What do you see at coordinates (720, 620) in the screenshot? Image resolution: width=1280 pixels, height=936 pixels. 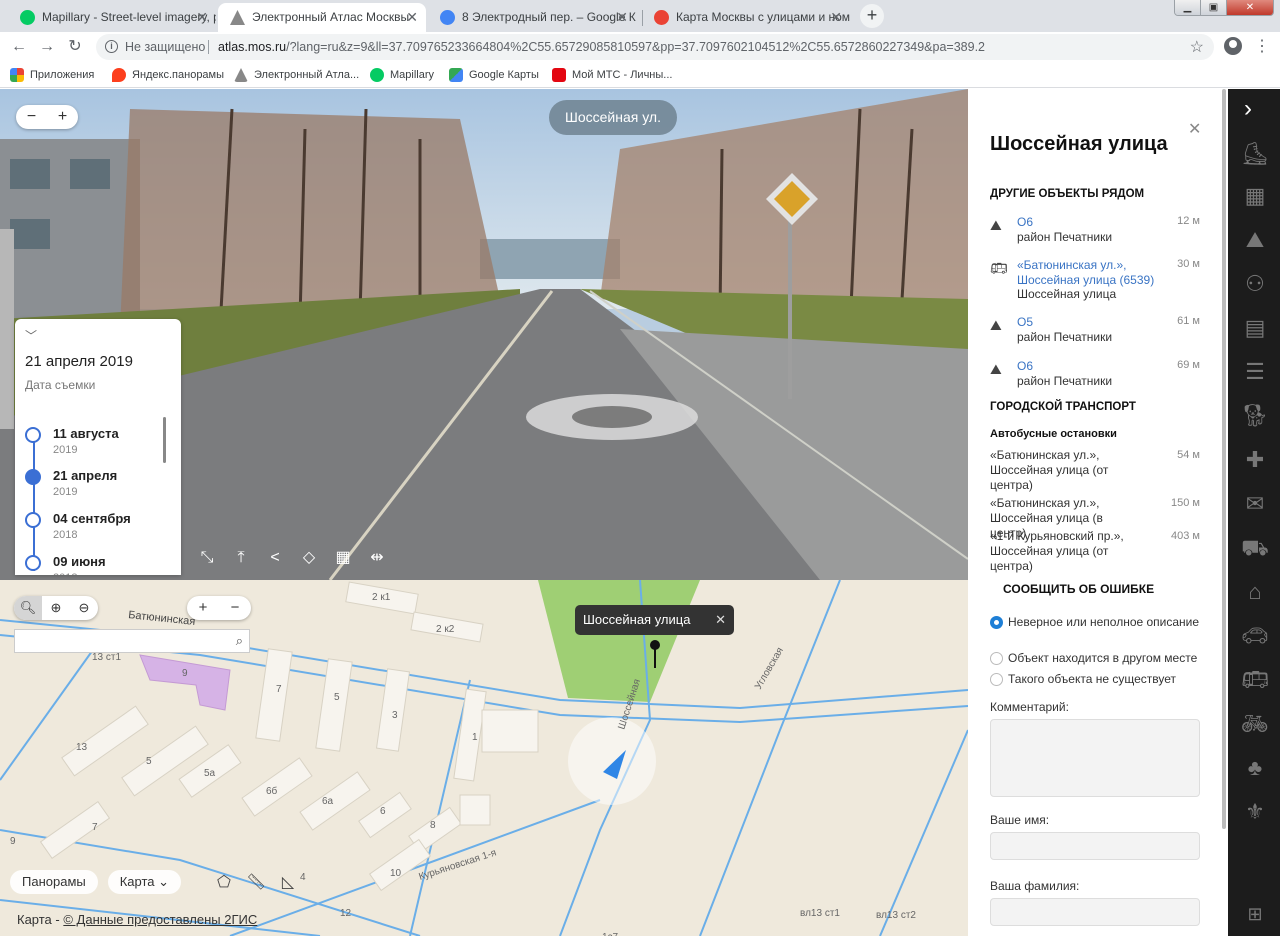 I see `close-popup-icon: ✕` at bounding box center [720, 620].